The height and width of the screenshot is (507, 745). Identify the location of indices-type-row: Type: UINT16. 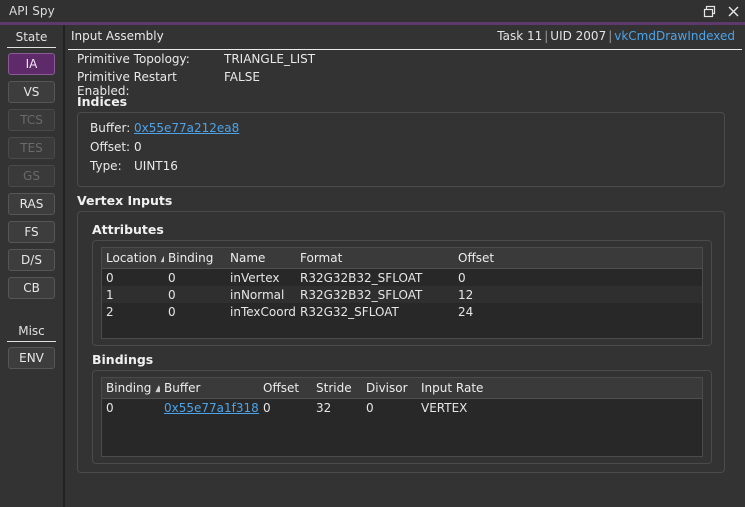
(407, 168).